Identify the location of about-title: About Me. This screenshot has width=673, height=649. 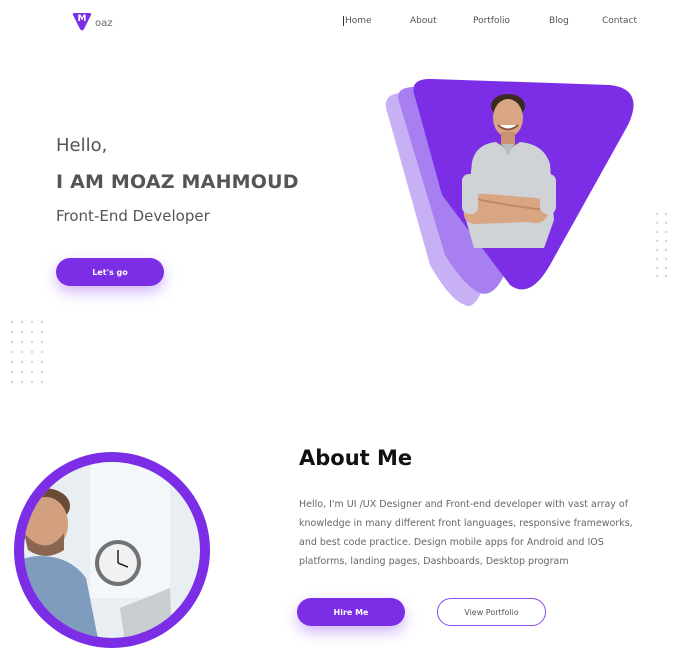
(356, 458).